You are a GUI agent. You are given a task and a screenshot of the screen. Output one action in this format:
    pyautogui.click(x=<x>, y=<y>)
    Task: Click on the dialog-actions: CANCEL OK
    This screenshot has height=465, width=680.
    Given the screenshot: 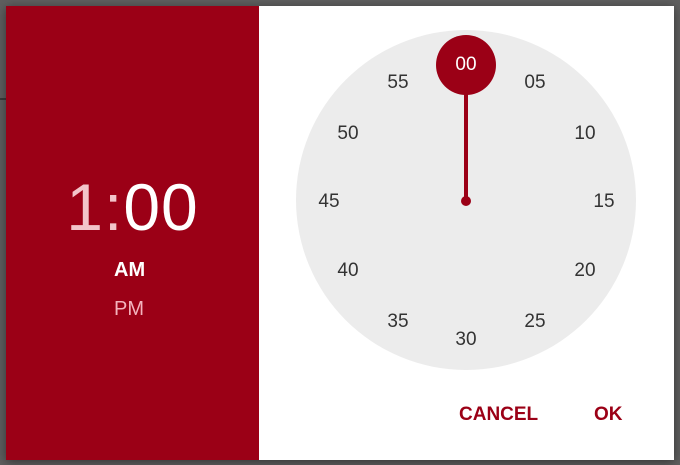 What is the action you would take?
    pyautogui.click(x=466, y=418)
    